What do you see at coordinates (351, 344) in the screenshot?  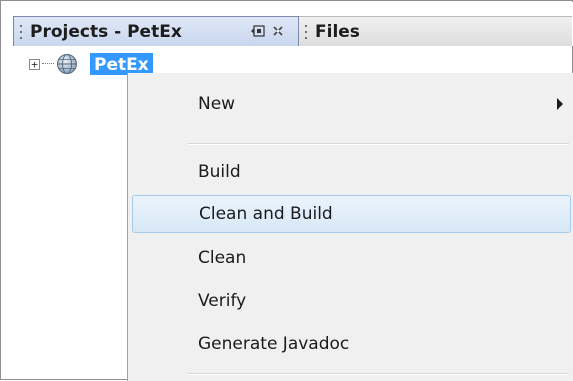 I see `menu-item-generate-javadoc: Generate Javadoc` at bounding box center [351, 344].